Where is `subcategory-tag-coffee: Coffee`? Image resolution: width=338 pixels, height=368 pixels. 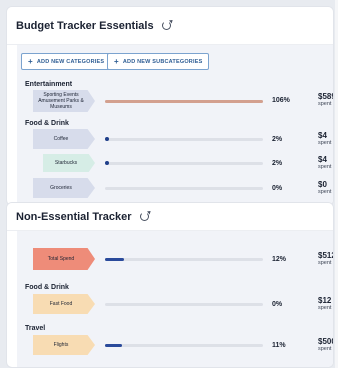 subcategory-tag-coffee: Coffee is located at coordinates (64, 139).